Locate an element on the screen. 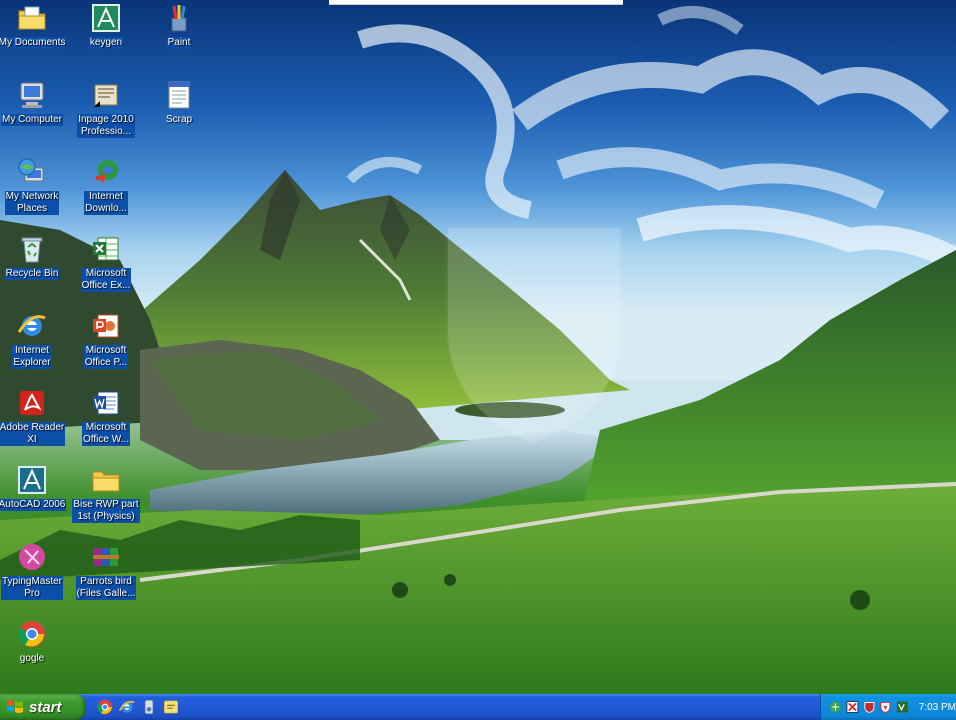 The height and width of the screenshot is (720, 956). window-edge is located at coordinates (476, 2).